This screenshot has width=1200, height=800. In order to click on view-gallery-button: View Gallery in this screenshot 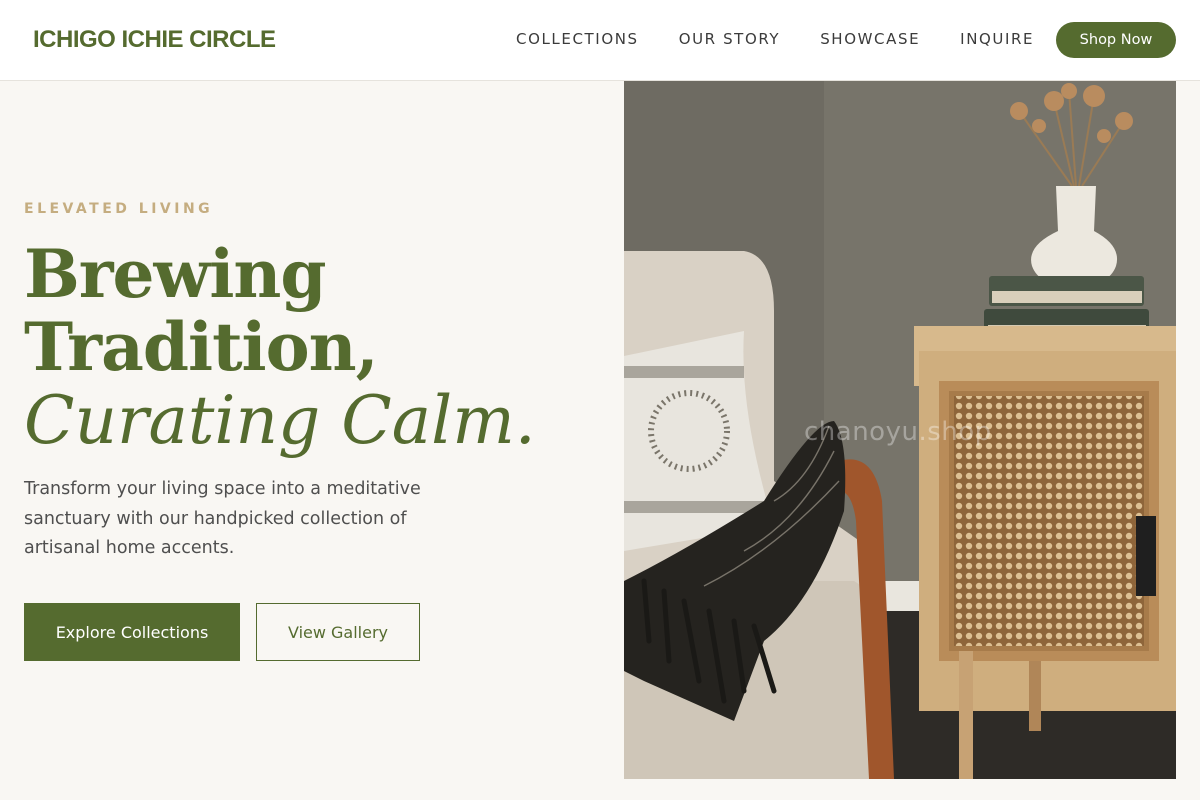, I will do `click(338, 632)`.